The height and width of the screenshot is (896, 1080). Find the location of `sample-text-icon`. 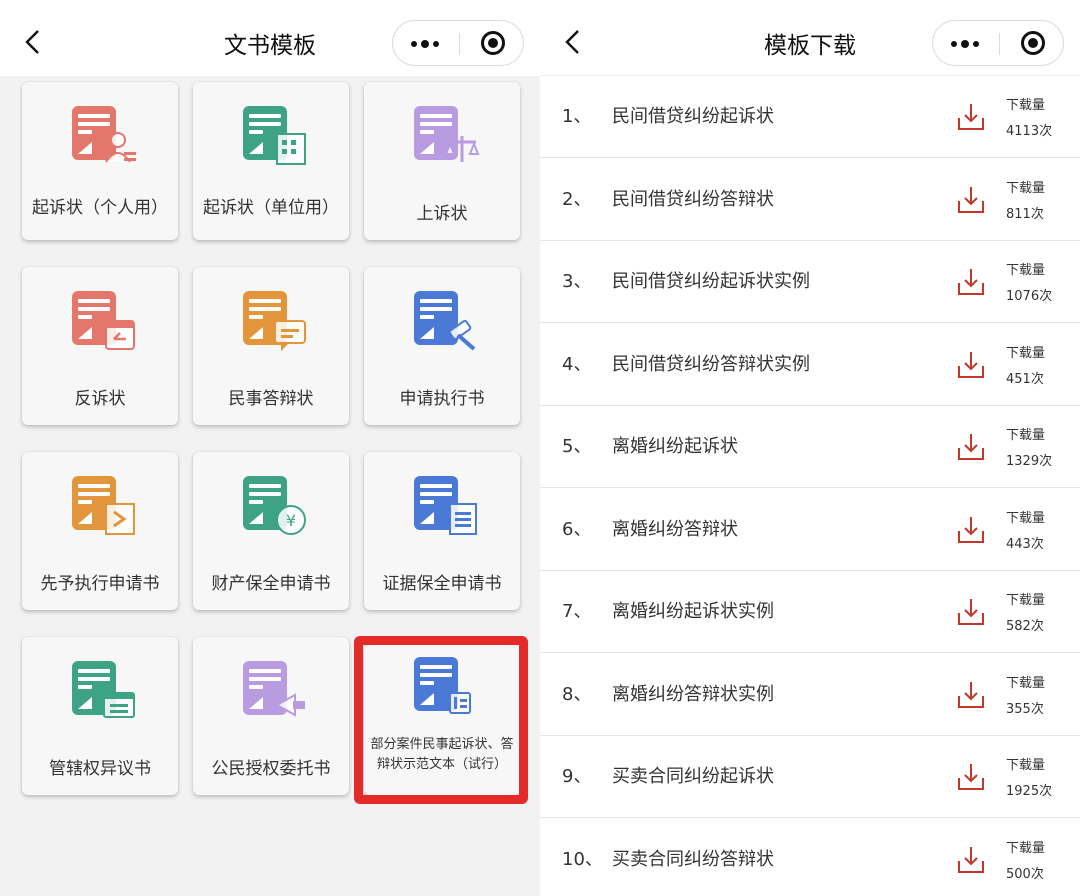

sample-text-icon is located at coordinates (442, 685).